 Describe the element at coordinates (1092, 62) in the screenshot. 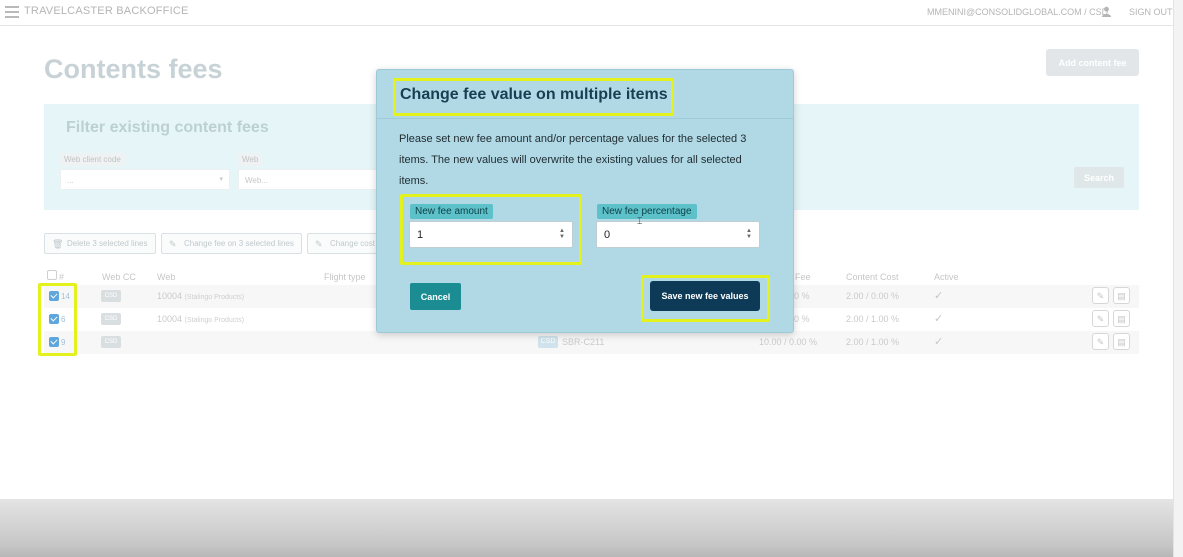

I see `add-content-fee-button: Add content fee` at that location.